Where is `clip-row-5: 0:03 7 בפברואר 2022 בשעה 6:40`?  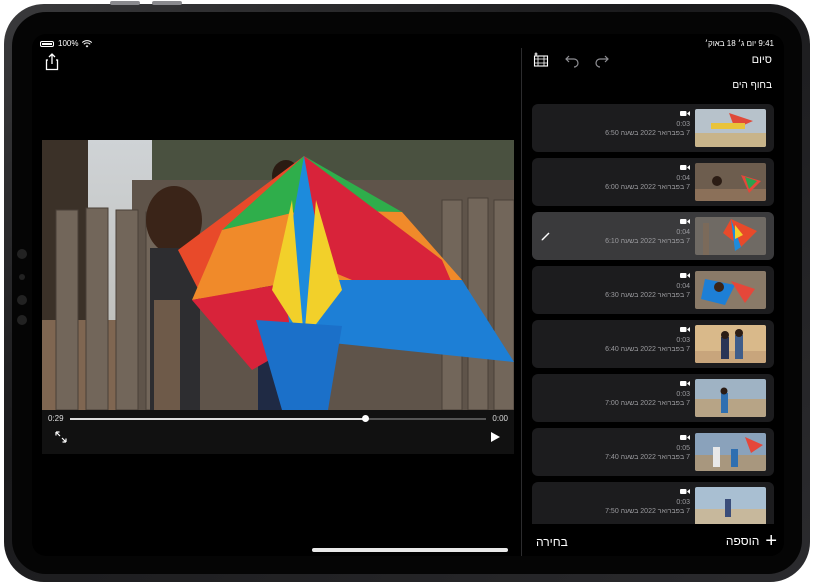
clip-row-5: 0:03 7 בפברואר 2022 בשעה 6:40 is located at coordinates (653, 344).